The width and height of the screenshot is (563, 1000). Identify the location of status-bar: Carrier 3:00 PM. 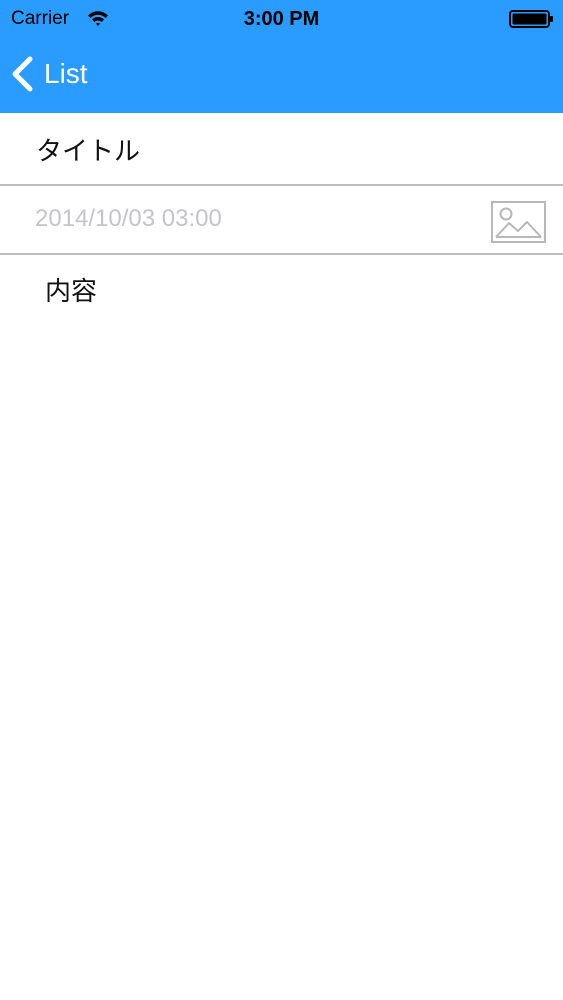
(281, 20).